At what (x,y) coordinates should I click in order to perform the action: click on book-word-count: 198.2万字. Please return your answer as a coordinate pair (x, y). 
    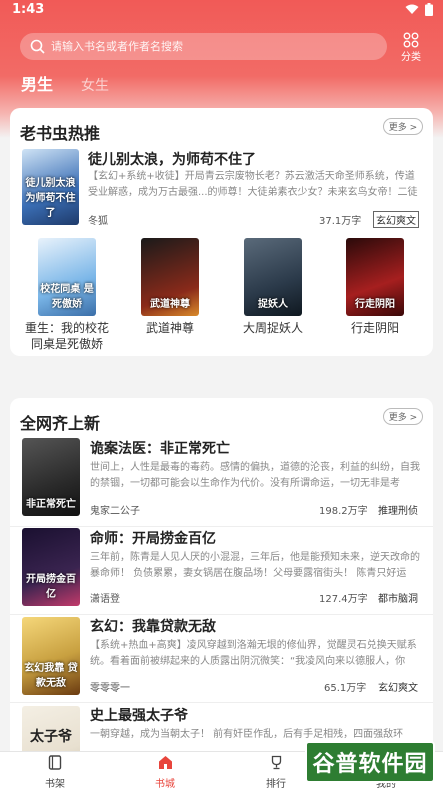
    Looking at the image, I should click on (343, 511).